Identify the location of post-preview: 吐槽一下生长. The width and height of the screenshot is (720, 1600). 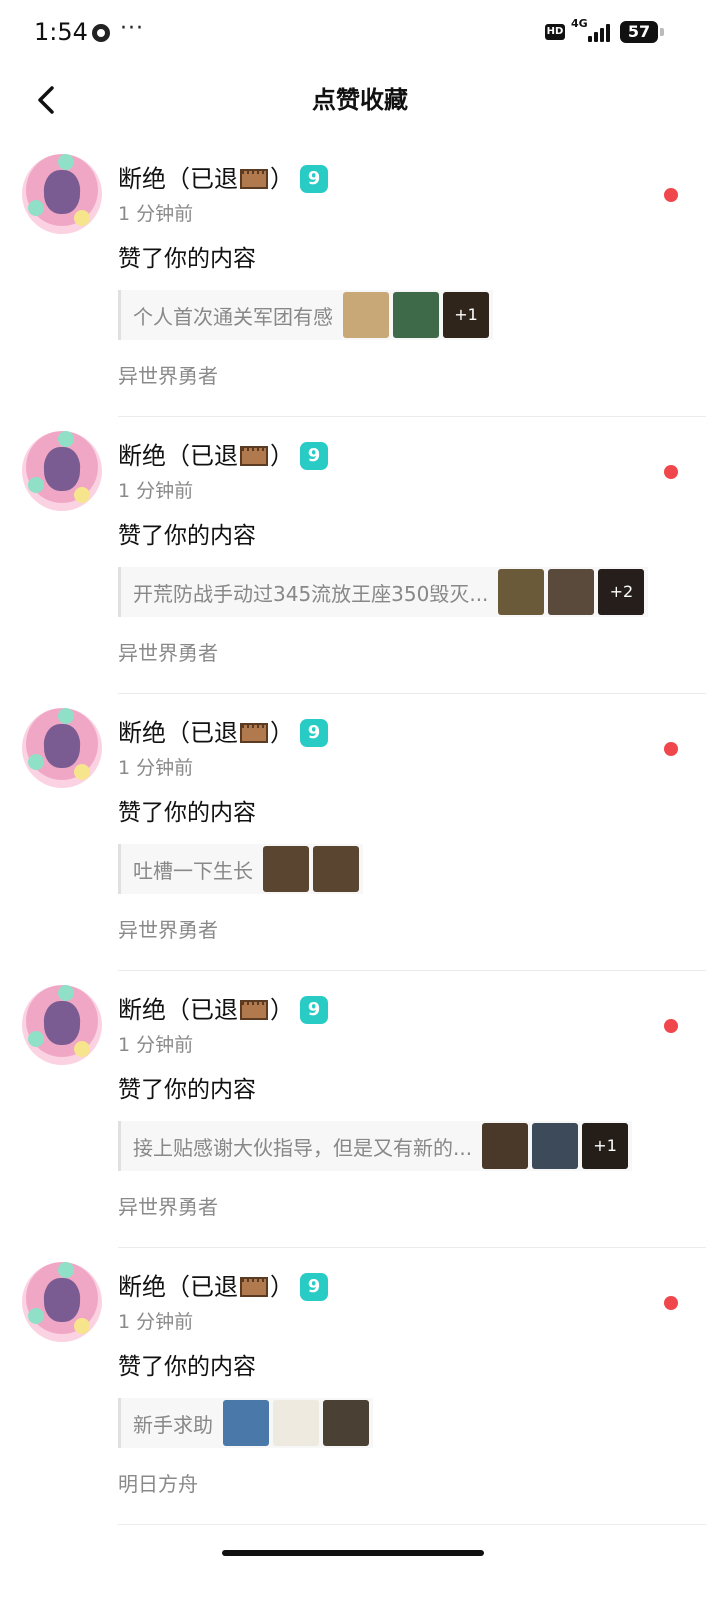
(240, 869).